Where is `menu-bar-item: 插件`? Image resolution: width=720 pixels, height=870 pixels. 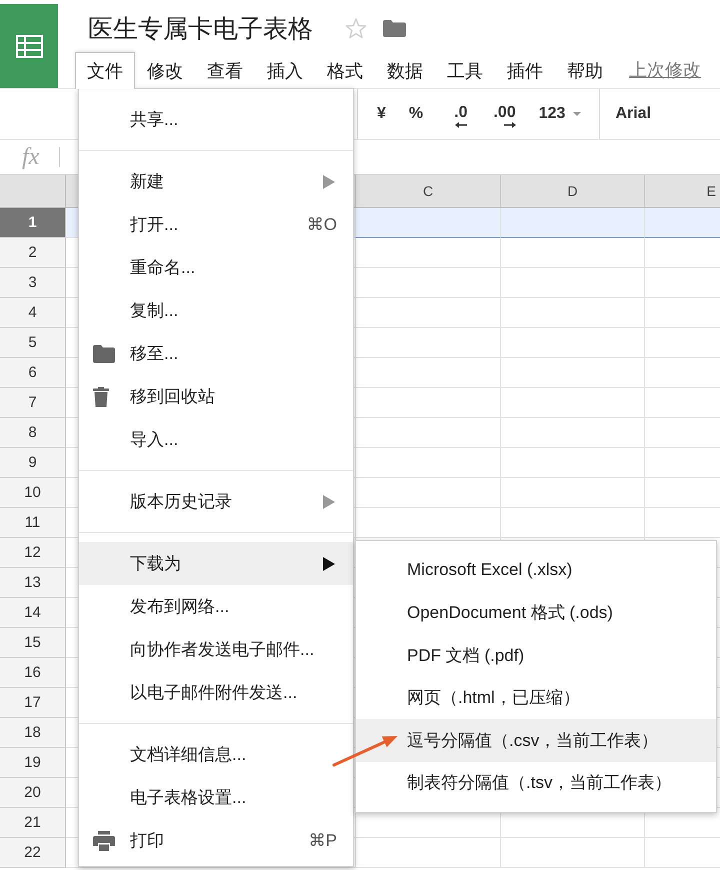 menu-bar-item: 插件 is located at coordinates (525, 70).